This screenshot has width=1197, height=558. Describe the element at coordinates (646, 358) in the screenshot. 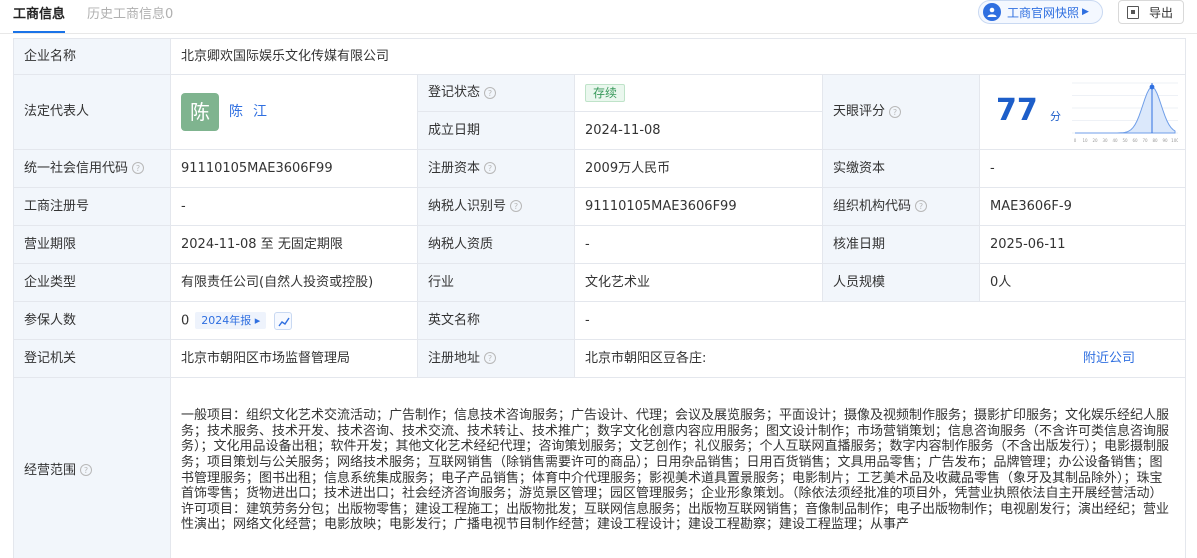

I see `address-value: 北京市朝阳区豆各庄:` at that location.